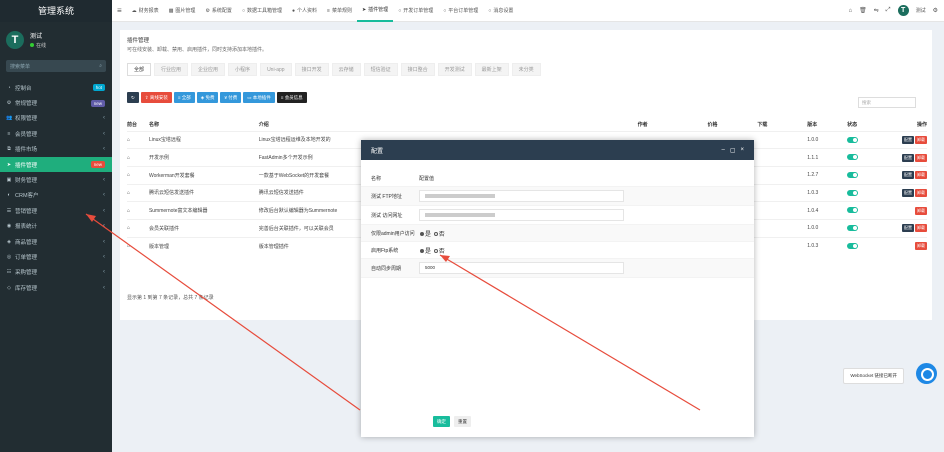 The image size is (944, 452). Describe the element at coordinates (935, 10) in the screenshot. I see `settings-icon: ⚙` at that location.